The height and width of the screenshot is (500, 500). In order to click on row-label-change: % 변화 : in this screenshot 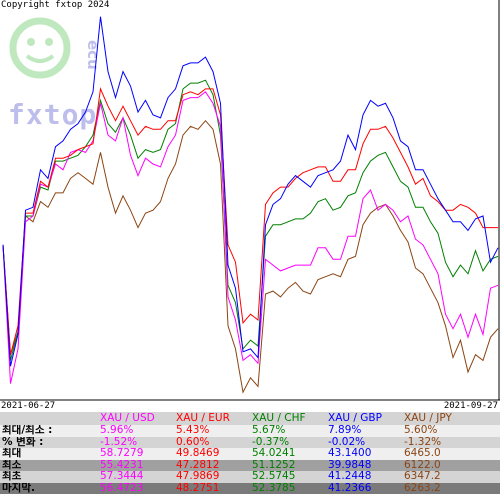, I will do `click(49, 442)`.